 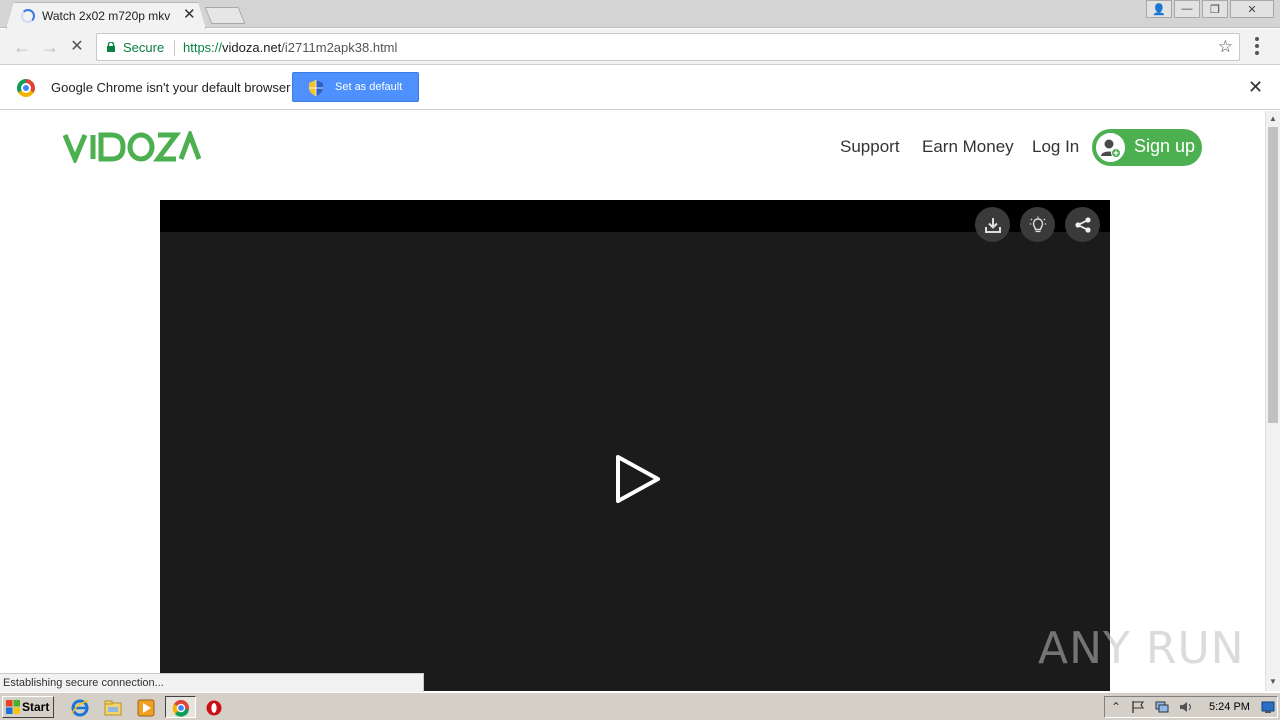 I want to click on share-button, so click(x=1082, y=224).